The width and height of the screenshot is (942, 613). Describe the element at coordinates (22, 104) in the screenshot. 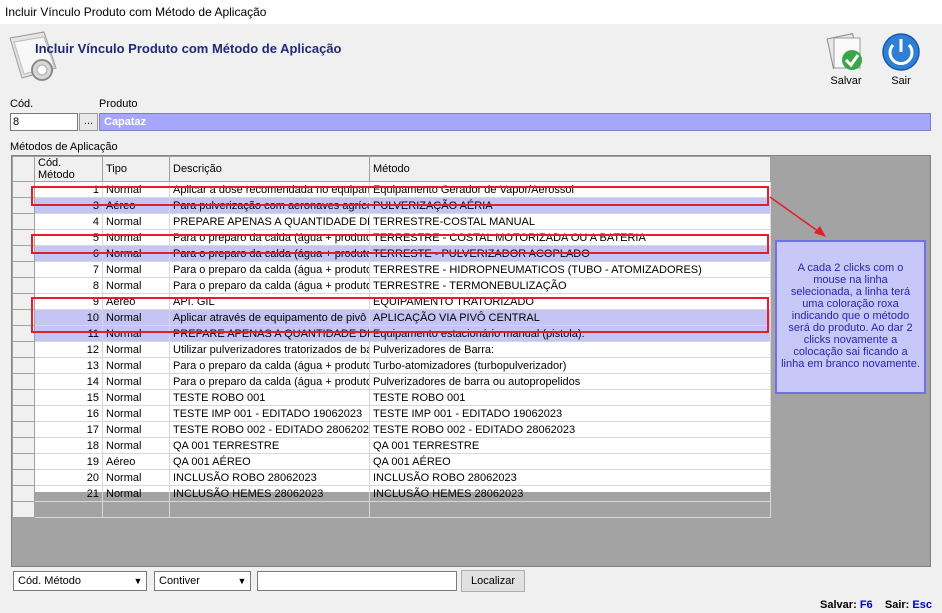

I see `cod-label: Cód.` at that location.